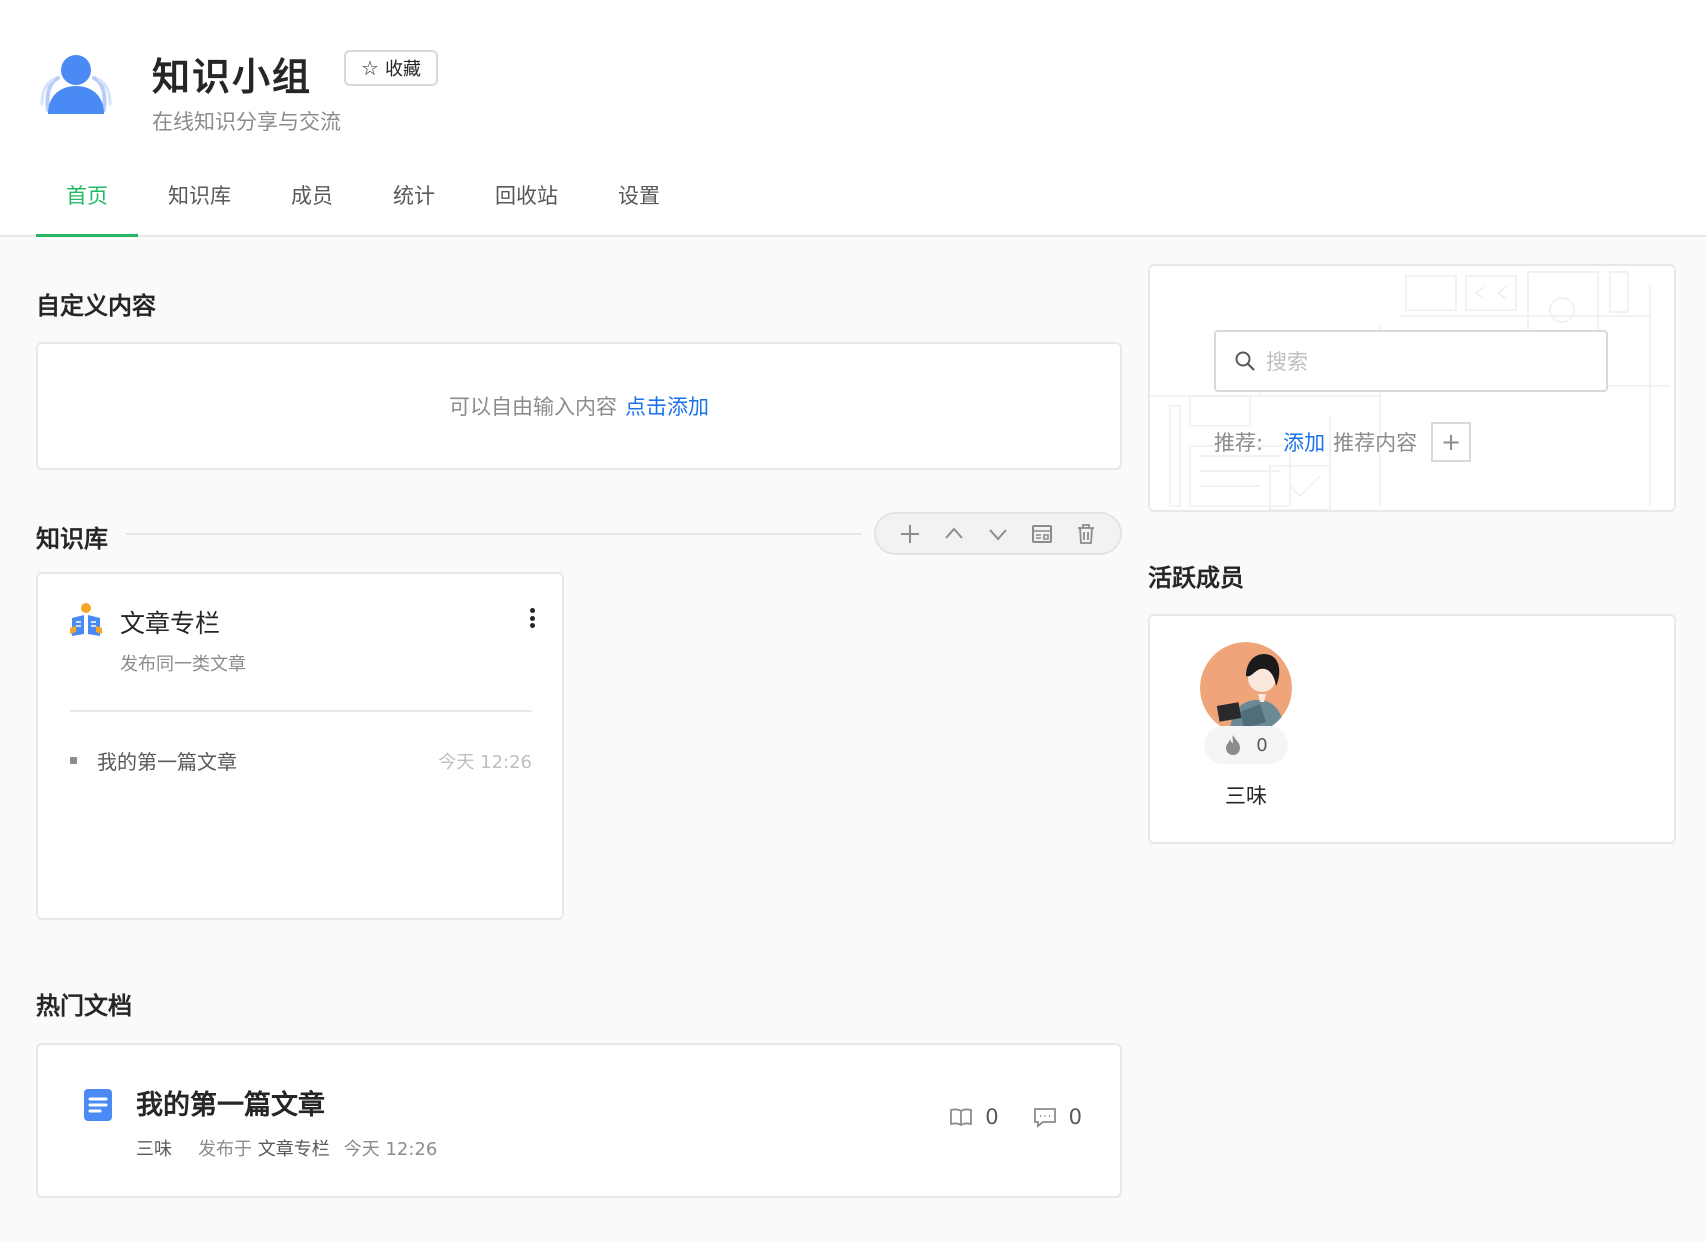 The width and height of the screenshot is (1706, 1242). Describe the element at coordinates (961, 1117) in the screenshot. I see `book-open-icon` at that location.